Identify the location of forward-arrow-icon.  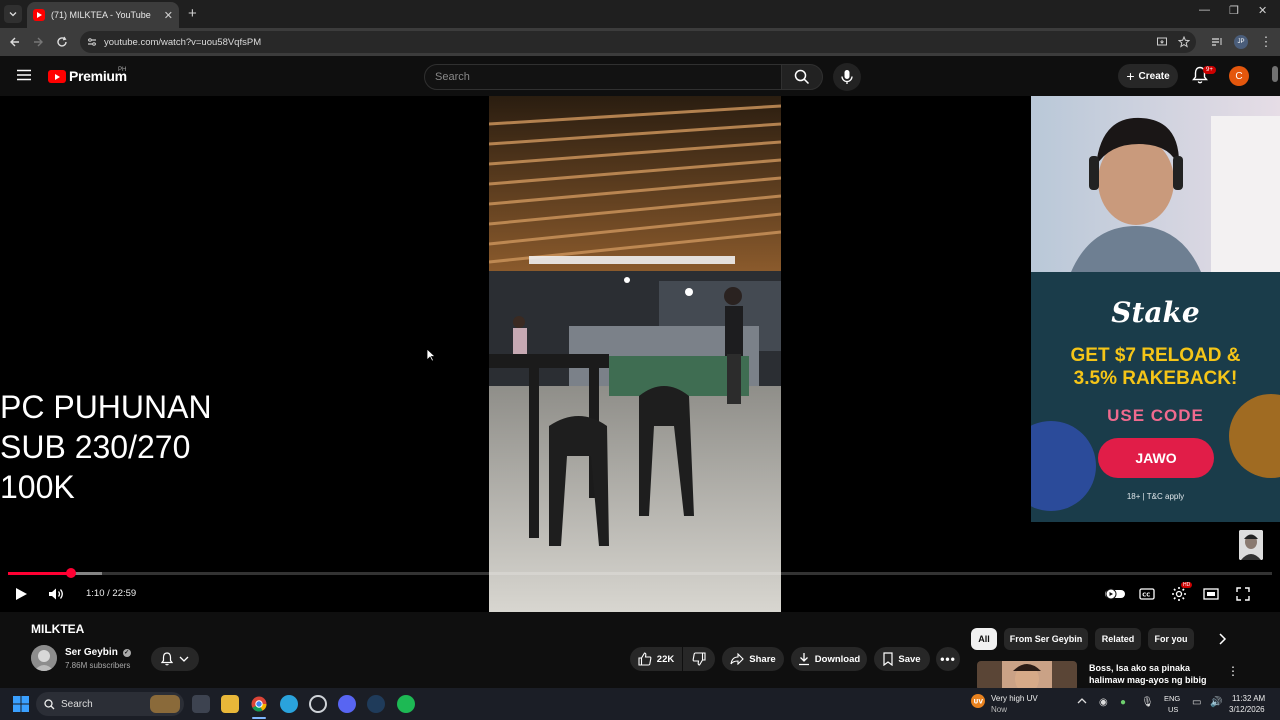
(38, 42).